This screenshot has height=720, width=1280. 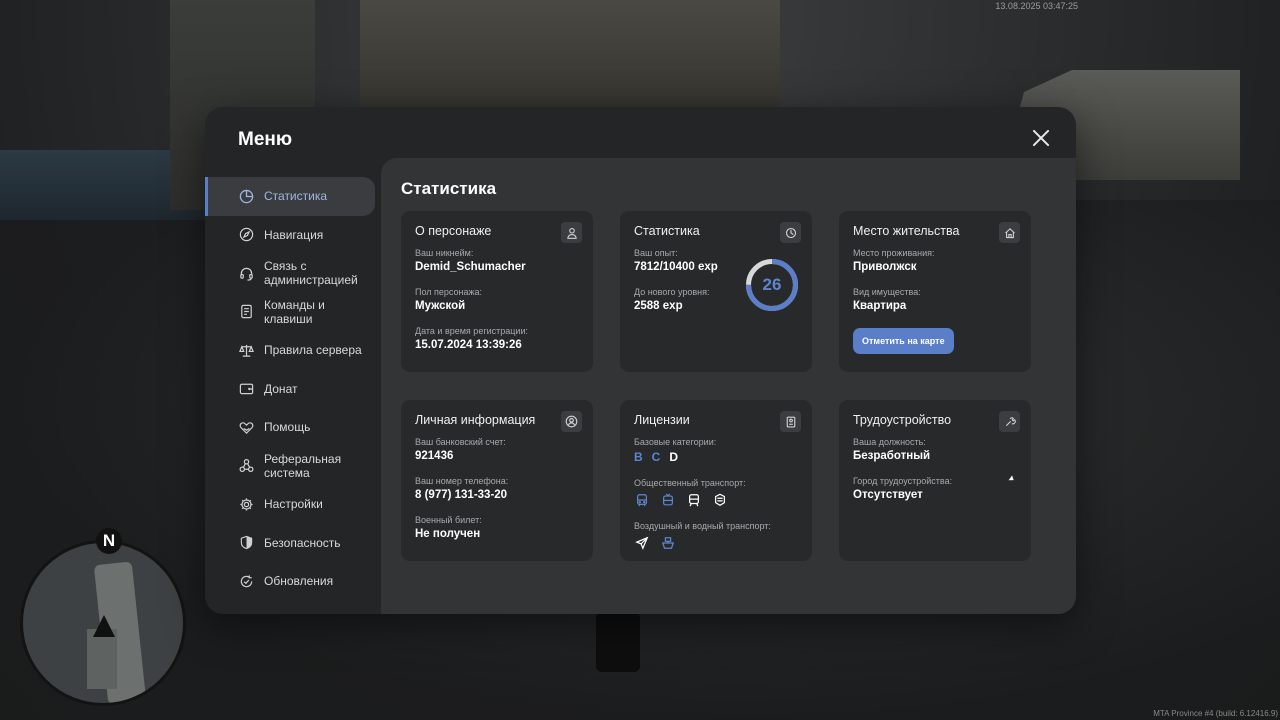 What do you see at coordinates (903, 481) in the screenshot?
I see `employment-city-label: Город трудоустройства:` at bounding box center [903, 481].